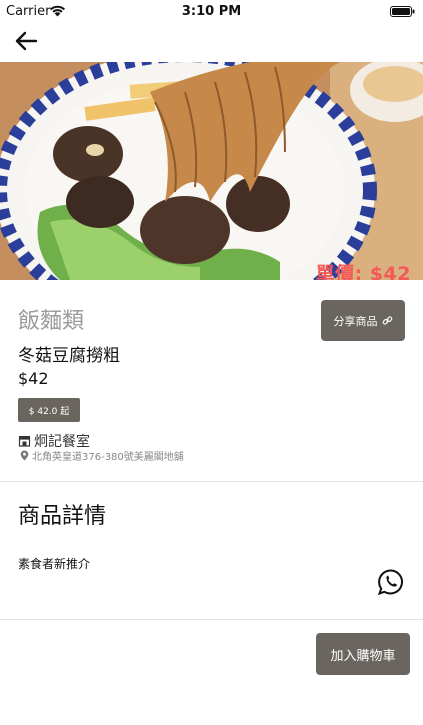 This screenshot has height=725, width=423. What do you see at coordinates (387, 320) in the screenshot?
I see `link-icon` at bounding box center [387, 320].